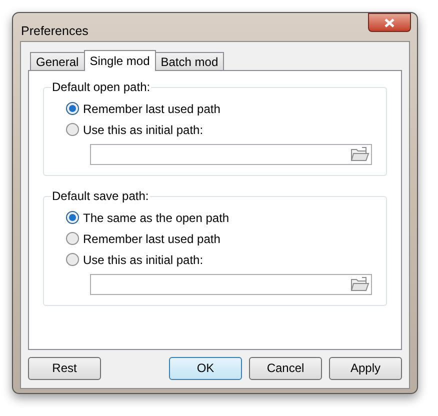 Image resolution: width=438 pixels, height=416 pixels. I want to click on dialog-button: Rest, so click(64, 368).